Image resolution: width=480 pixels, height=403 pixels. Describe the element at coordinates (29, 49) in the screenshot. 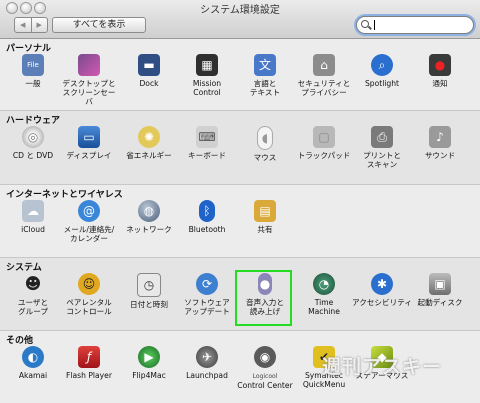

I see `section-title: パーソナル` at that location.